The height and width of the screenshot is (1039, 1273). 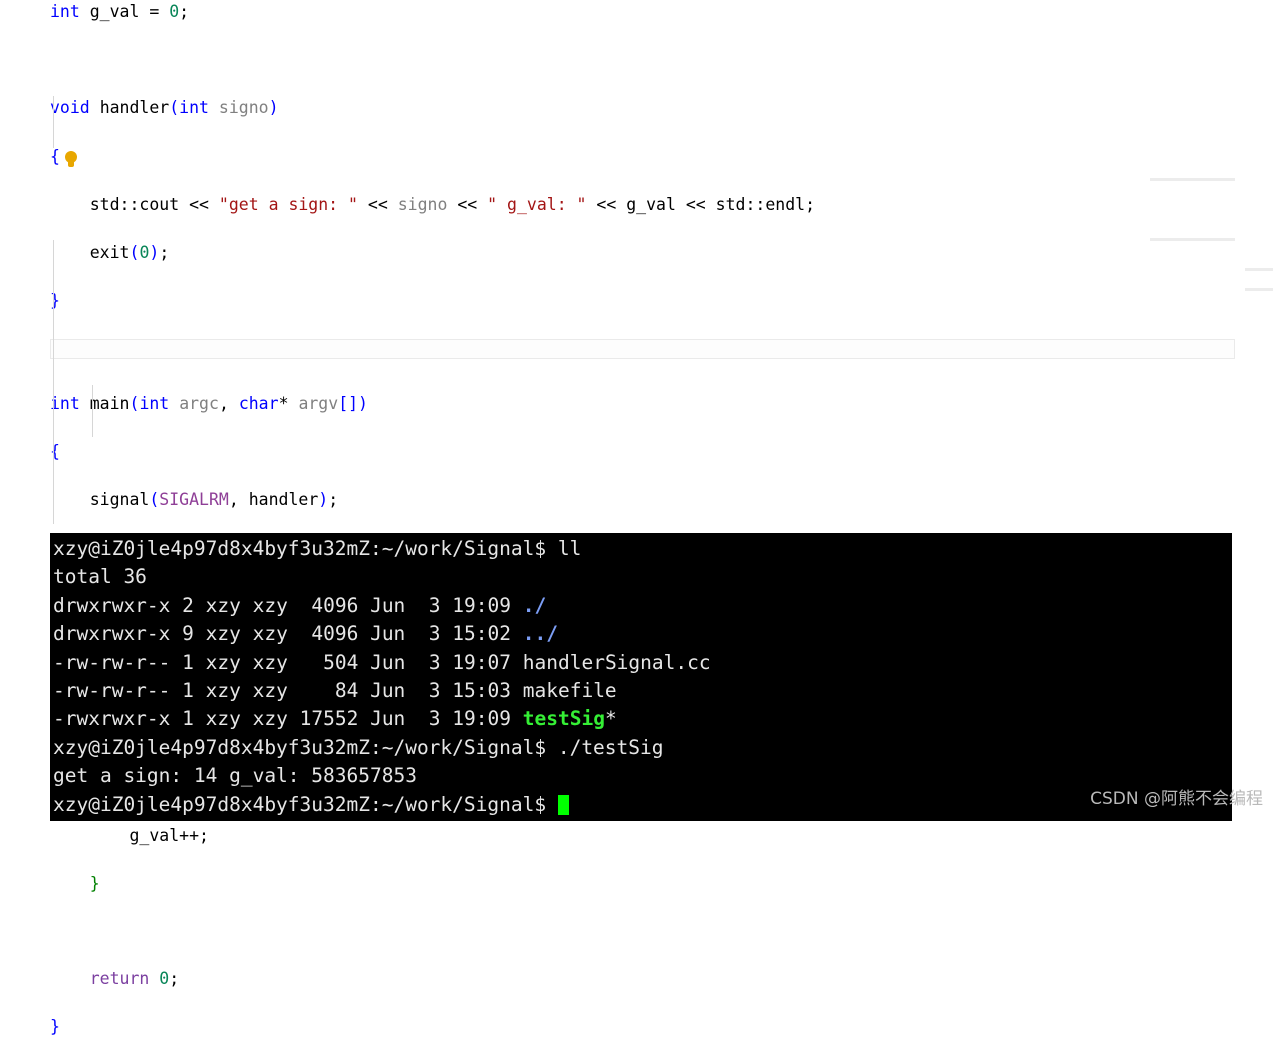 I want to click on ls-time: 15:02, so click(x=481, y=634).